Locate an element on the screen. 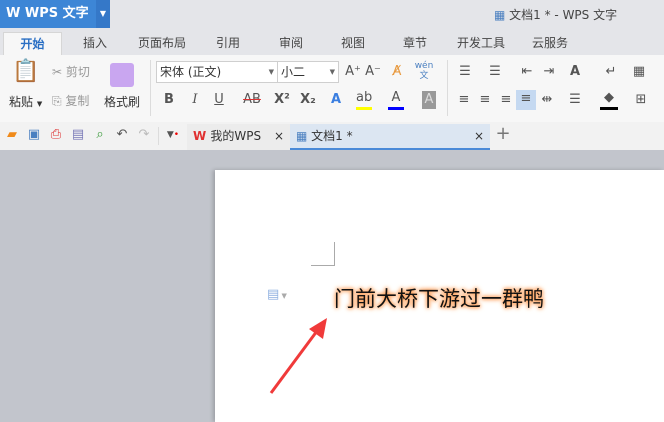  wps-menu-dropdown: ▼ is located at coordinates (103, 14).